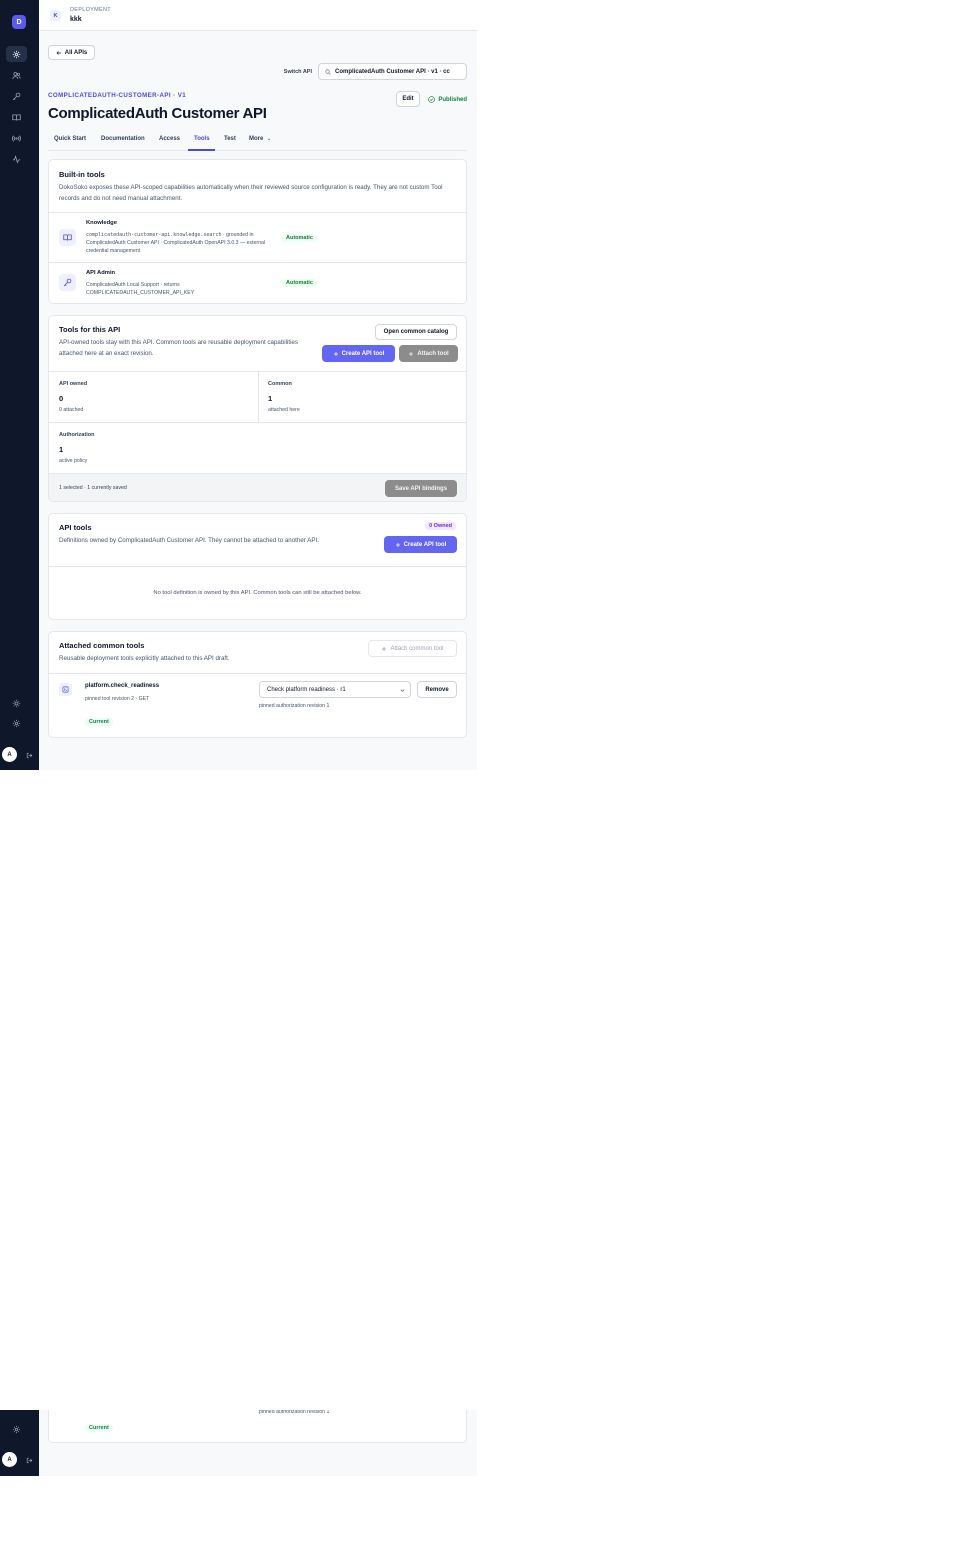 The width and height of the screenshot is (953, 1543). Describe the element at coordinates (55, 15) in the screenshot. I see `deployment-badge: K` at that location.